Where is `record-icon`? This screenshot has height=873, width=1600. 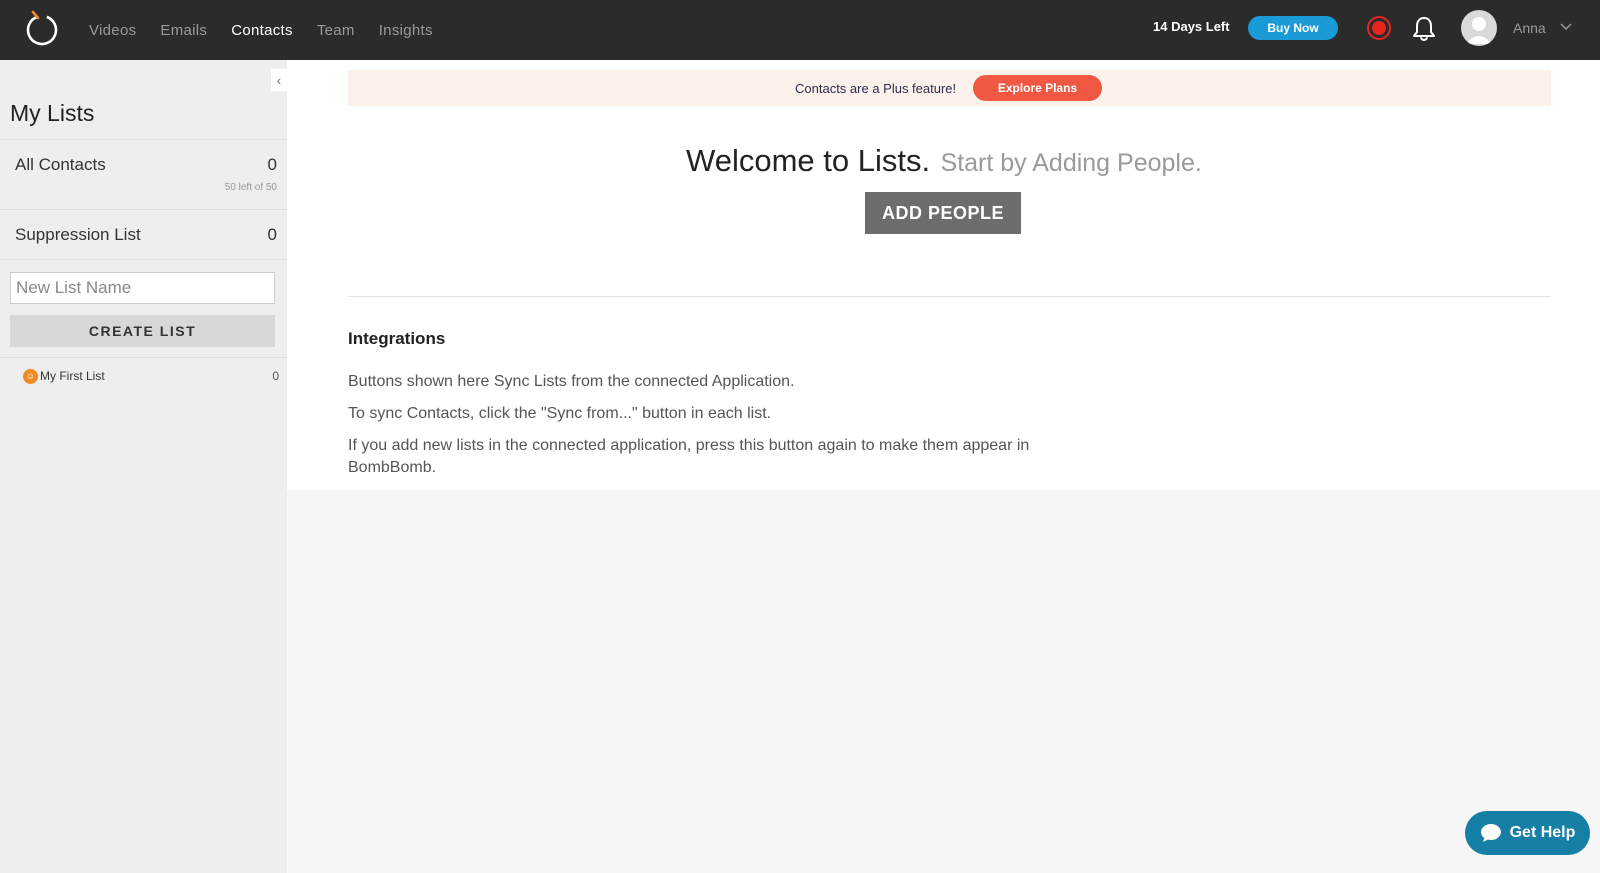 record-icon is located at coordinates (1379, 28).